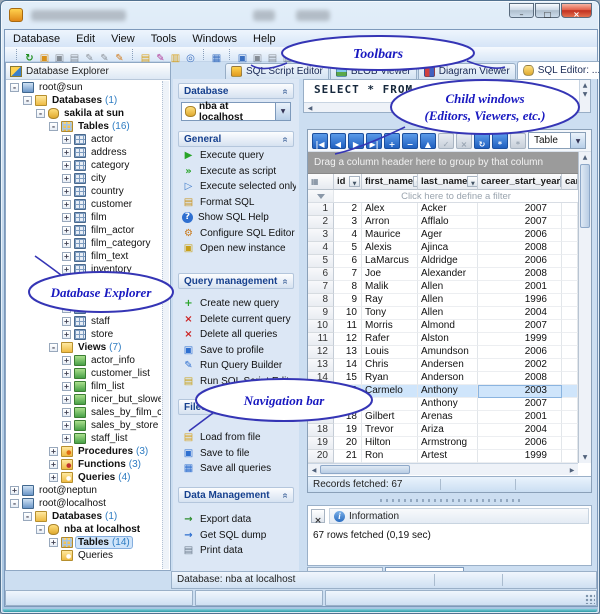  I want to click on column-filter-dropdown-icon, so click(354, 181).